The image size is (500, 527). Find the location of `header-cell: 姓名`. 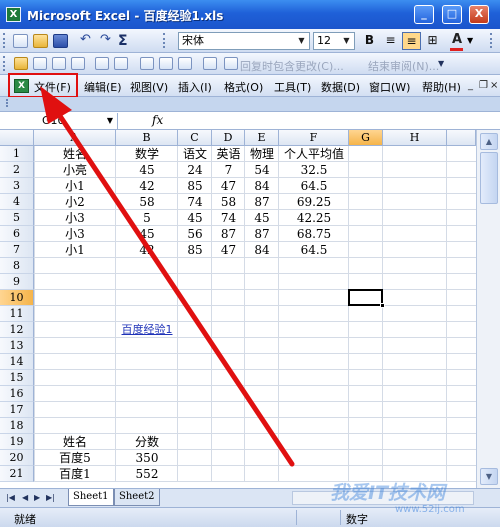

header-cell: 姓名 is located at coordinates (75, 154).